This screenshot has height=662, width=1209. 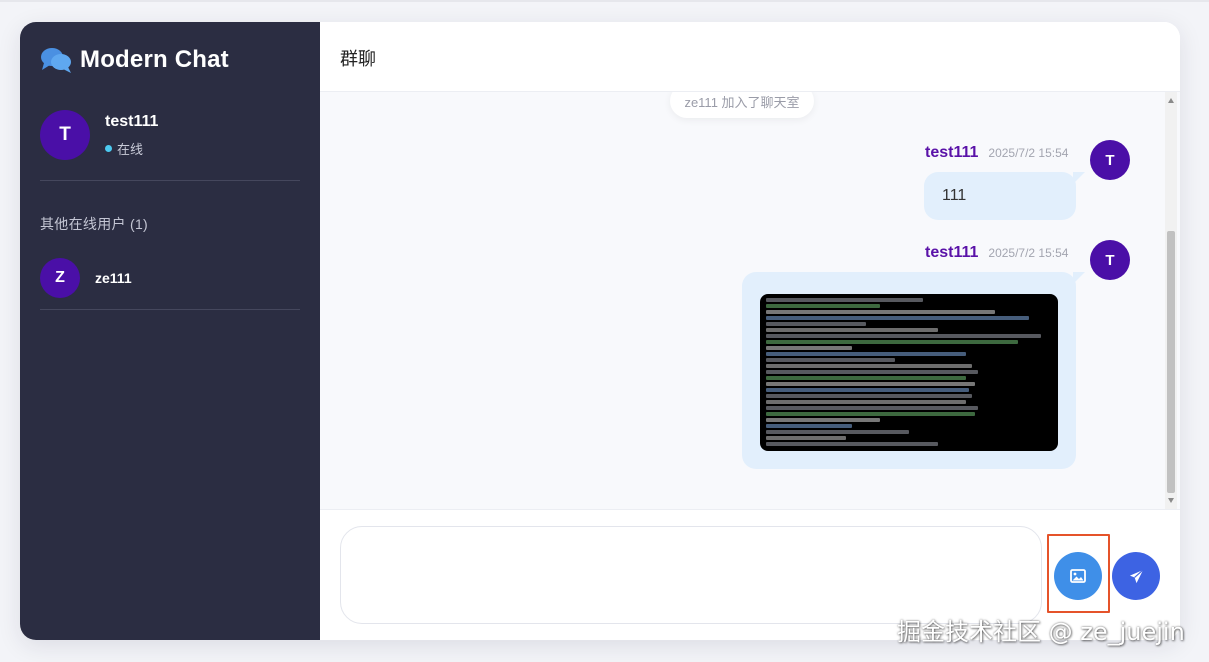 I want to click on scrollbar-thumb, so click(x=1171, y=362).